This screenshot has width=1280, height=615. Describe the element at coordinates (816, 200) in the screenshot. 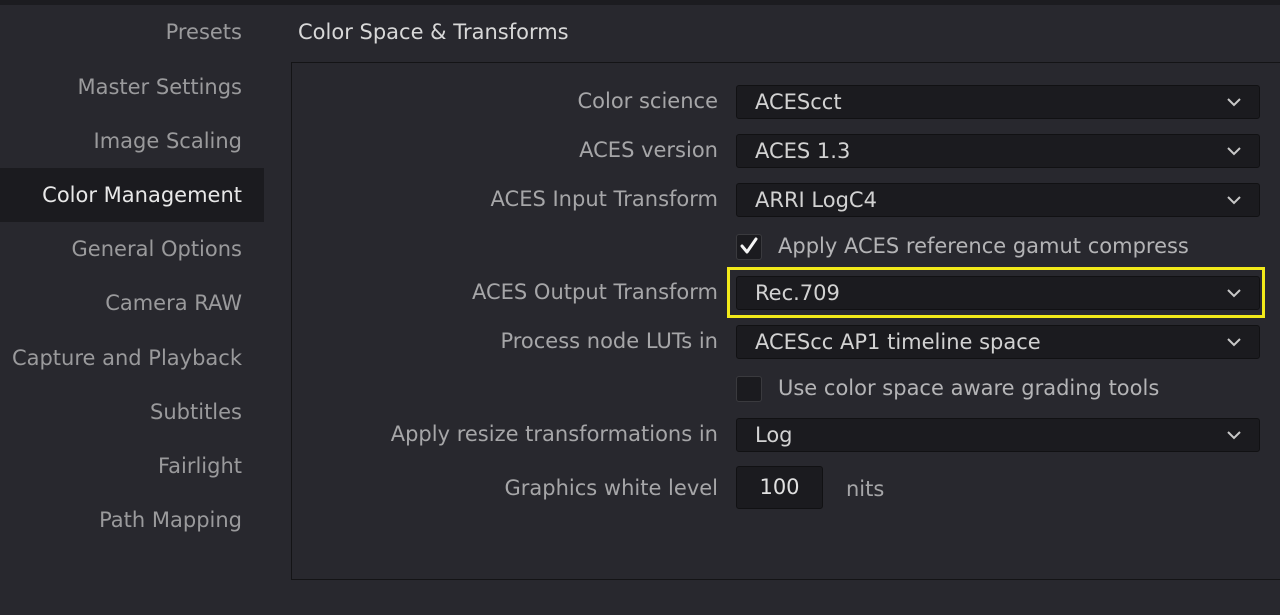

I see `aces-input-transform-value: ARRI LogC4` at that location.